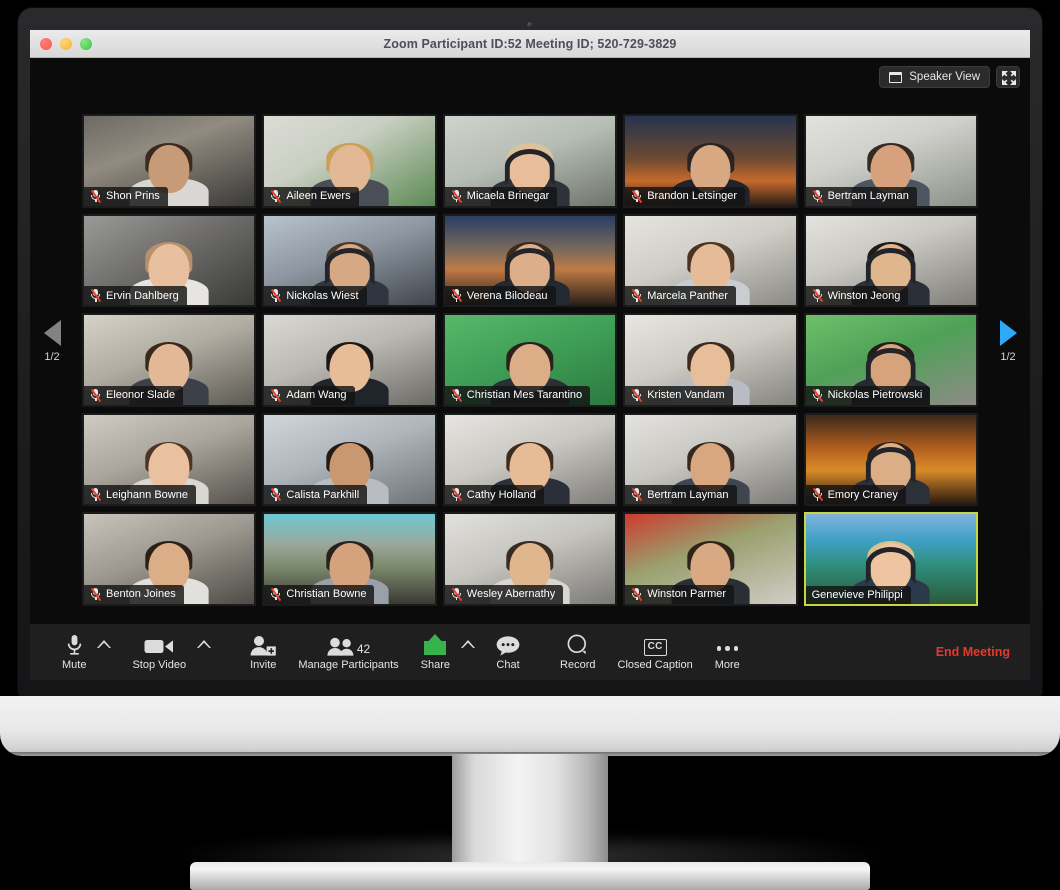  Describe the element at coordinates (896, 77) in the screenshot. I see `screen-icon` at that location.